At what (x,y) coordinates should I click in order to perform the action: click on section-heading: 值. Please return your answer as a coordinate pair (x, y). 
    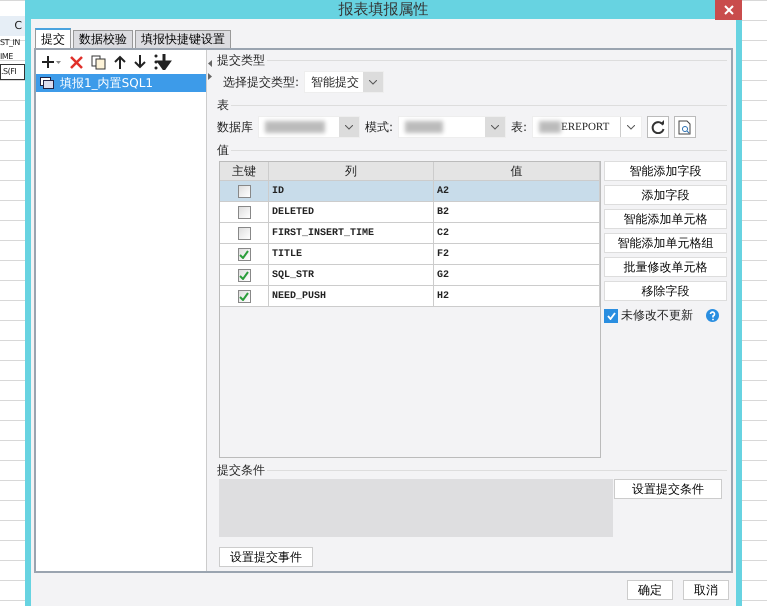
    Looking at the image, I should click on (223, 150).